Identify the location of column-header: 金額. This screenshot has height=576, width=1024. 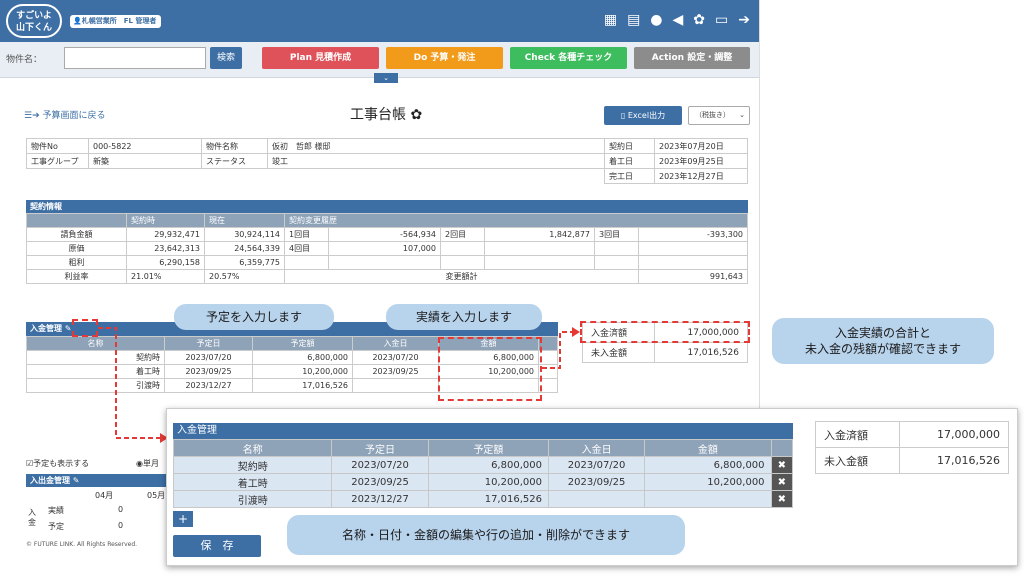
(708, 448).